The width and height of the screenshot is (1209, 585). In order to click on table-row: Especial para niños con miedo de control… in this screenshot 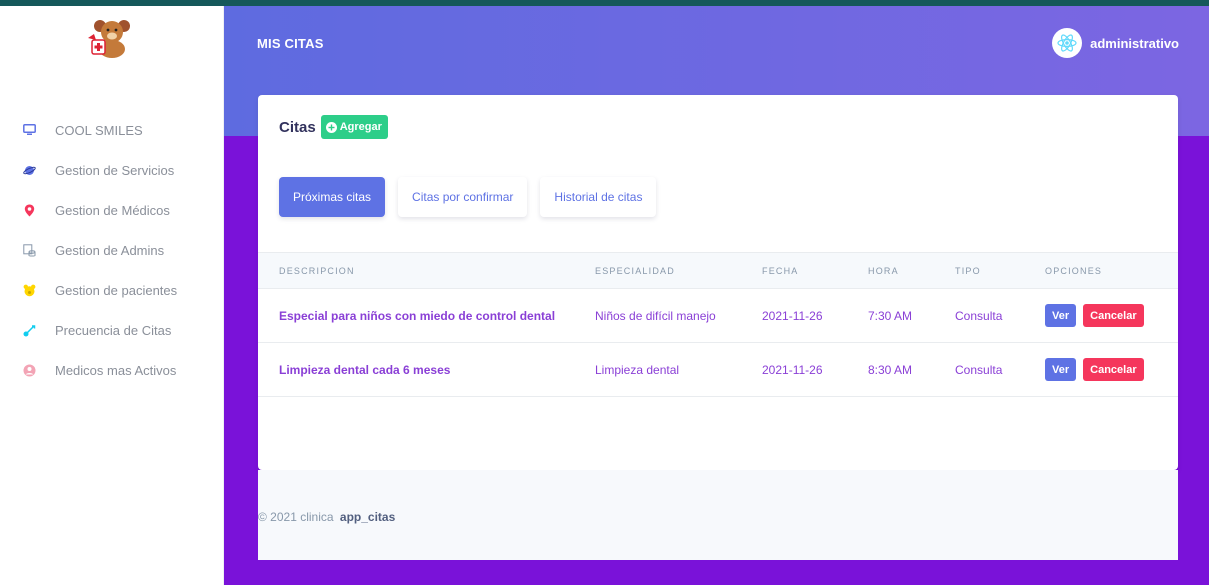, I will do `click(718, 316)`.